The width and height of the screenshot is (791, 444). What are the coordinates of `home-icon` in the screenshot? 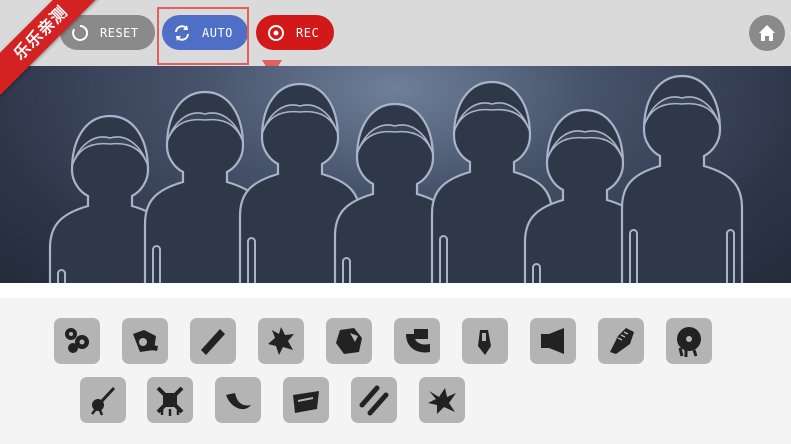 It's located at (767, 33).